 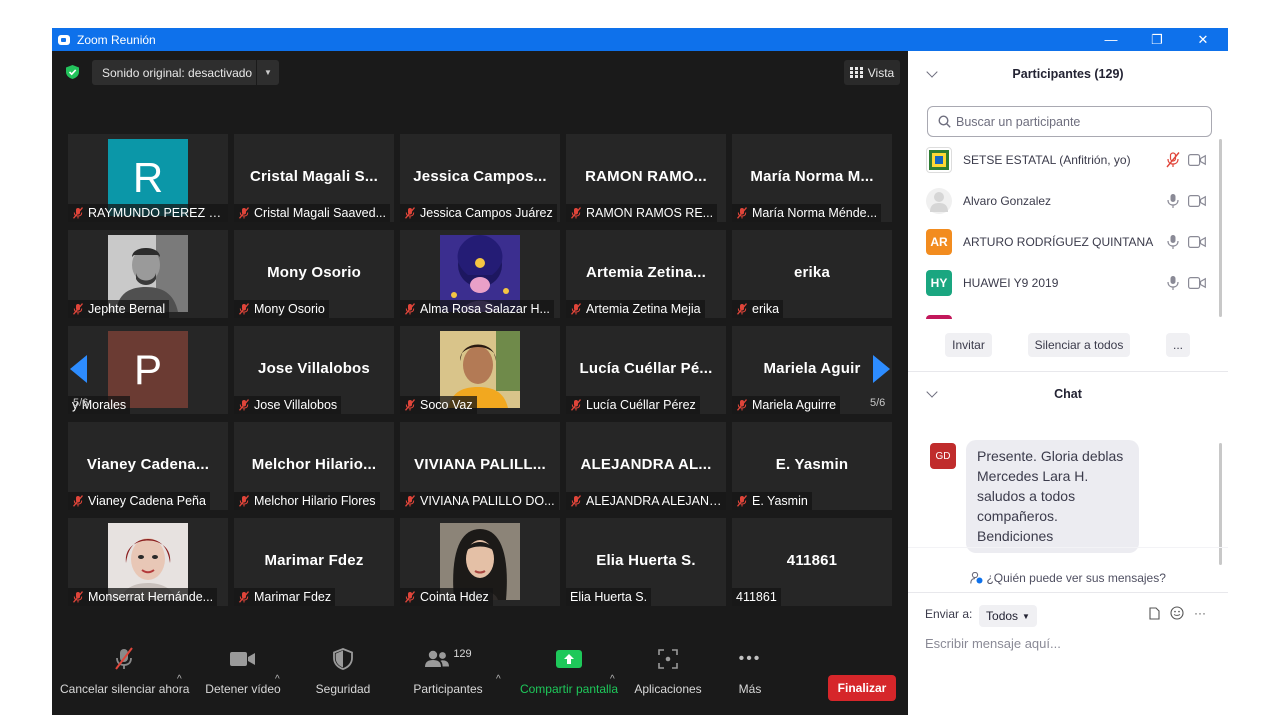 What do you see at coordinates (1200, 613) in the screenshot?
I see `chat-more-icon: ···` at bounding box center [1200, 613].